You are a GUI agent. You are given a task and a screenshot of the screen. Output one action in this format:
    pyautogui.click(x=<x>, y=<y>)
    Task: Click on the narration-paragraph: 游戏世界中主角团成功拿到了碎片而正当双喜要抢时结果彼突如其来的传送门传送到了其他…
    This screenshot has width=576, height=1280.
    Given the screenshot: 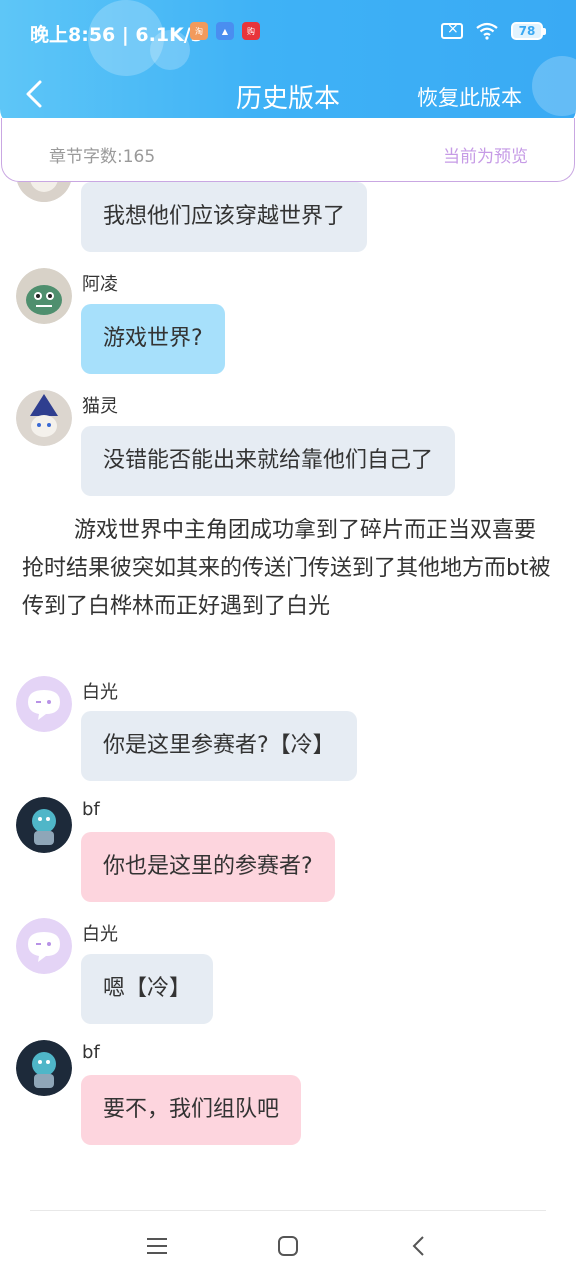 What is the action you would take?
    pyautogui.click(x=286, y=568)
    